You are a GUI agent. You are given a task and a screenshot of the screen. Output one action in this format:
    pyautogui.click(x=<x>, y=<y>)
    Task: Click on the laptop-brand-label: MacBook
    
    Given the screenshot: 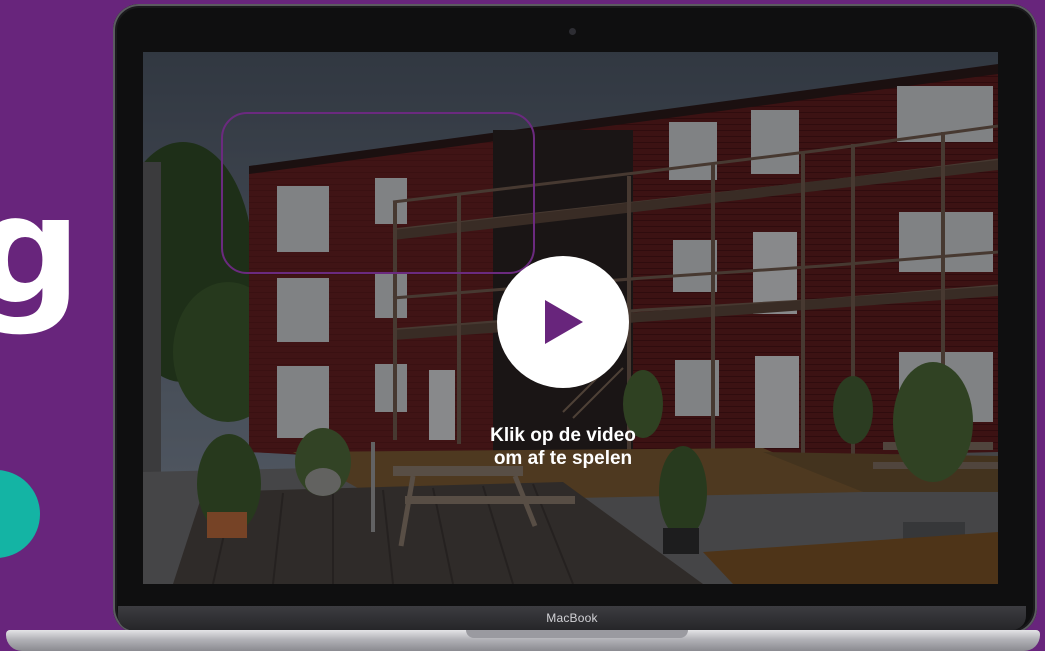 What is the action you would take?
    pyautogui.click(x=572, y=618)
    